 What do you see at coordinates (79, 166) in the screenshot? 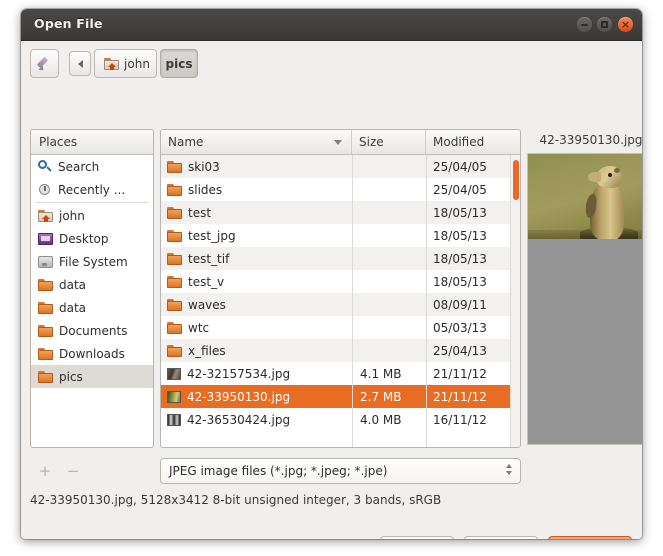
I see `sidebar-item-label: Search` at bounding box center [79, 166].